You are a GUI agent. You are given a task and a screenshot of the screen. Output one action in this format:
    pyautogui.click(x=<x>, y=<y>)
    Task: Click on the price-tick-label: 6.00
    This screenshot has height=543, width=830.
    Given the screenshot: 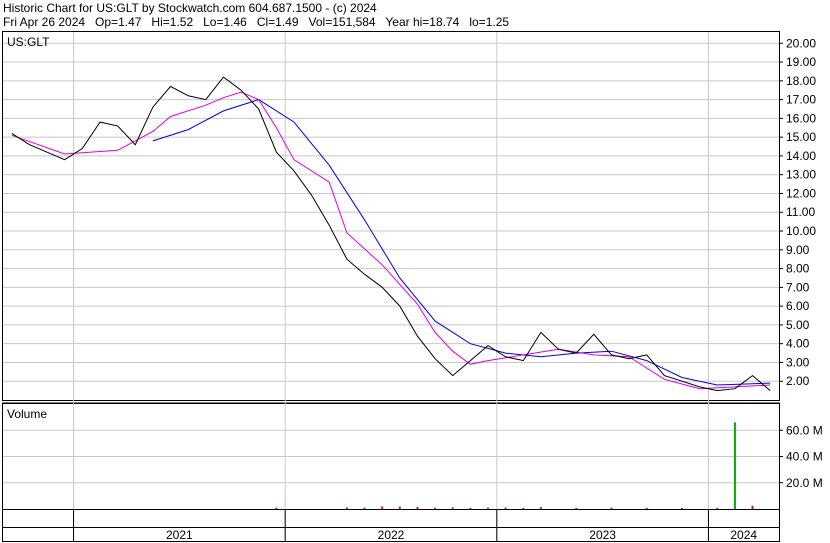 What is the action you would take?
    pyautogui.click(x=798, y=306)
    